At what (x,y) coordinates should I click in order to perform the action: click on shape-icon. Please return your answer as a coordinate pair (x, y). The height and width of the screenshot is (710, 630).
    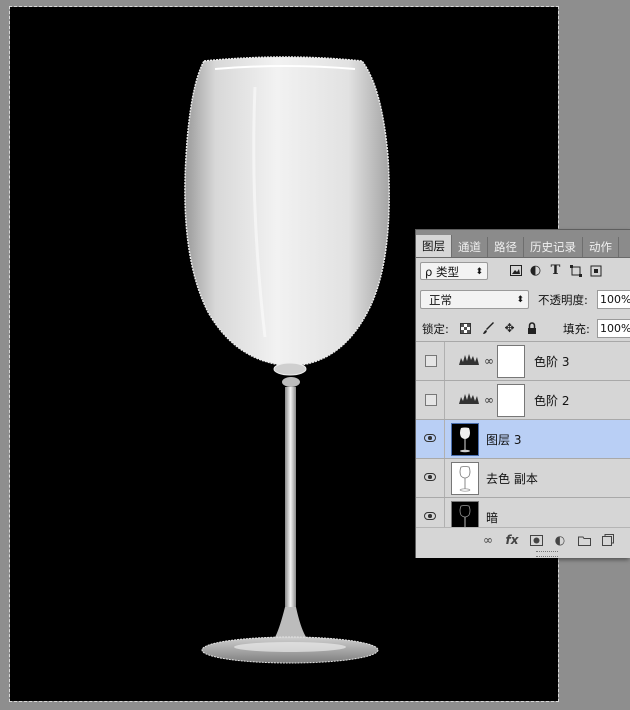
    Looking at the image, I should click on (575, 270).